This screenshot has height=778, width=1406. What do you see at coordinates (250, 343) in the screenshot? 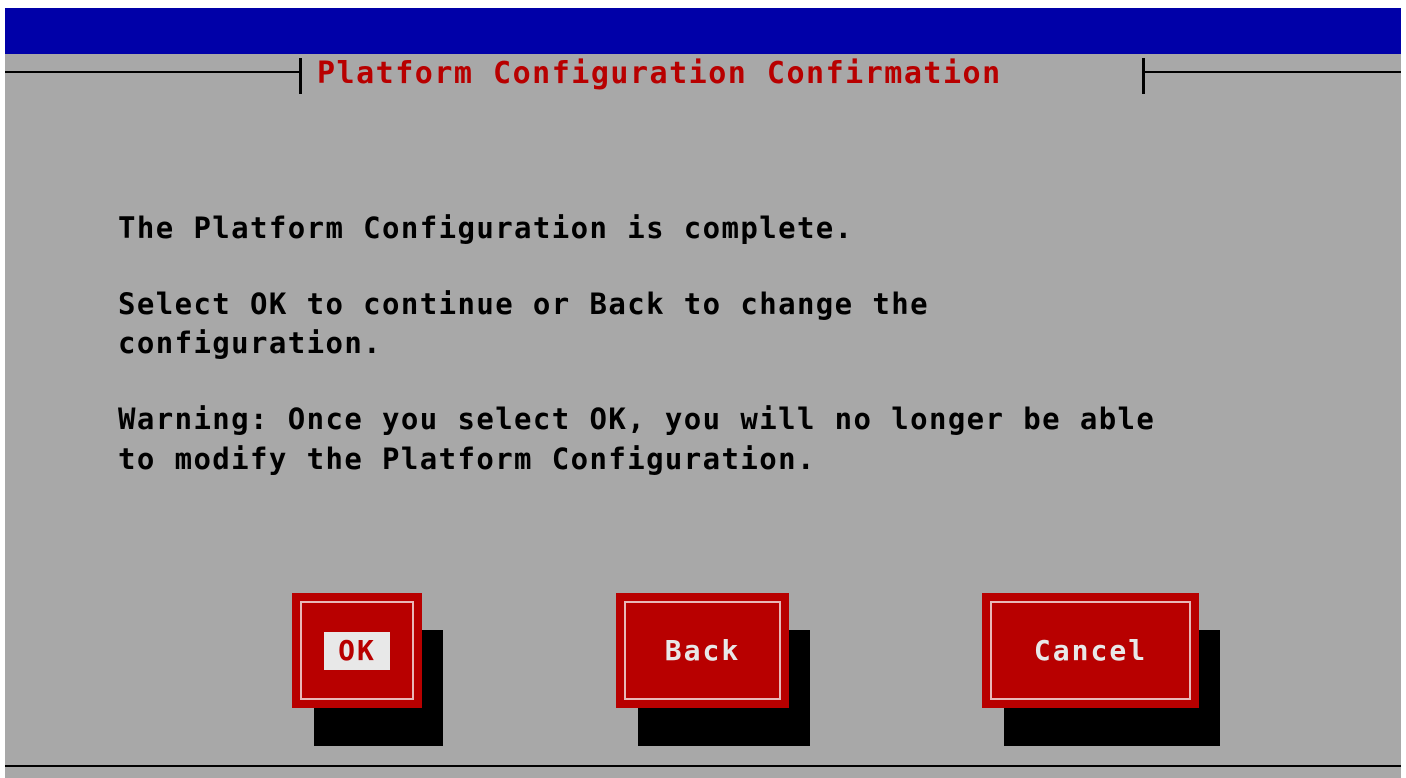
I see `message-instruction-line2: configuration.` at bounding box center [250, 343].